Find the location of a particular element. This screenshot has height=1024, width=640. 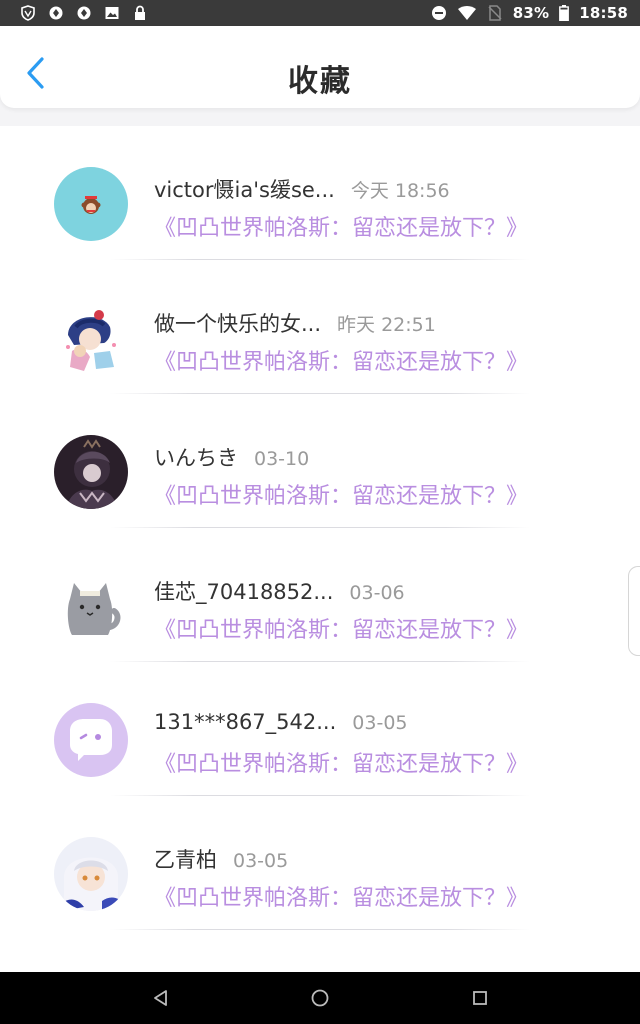

image-icon is located at coordinates (112, 13).